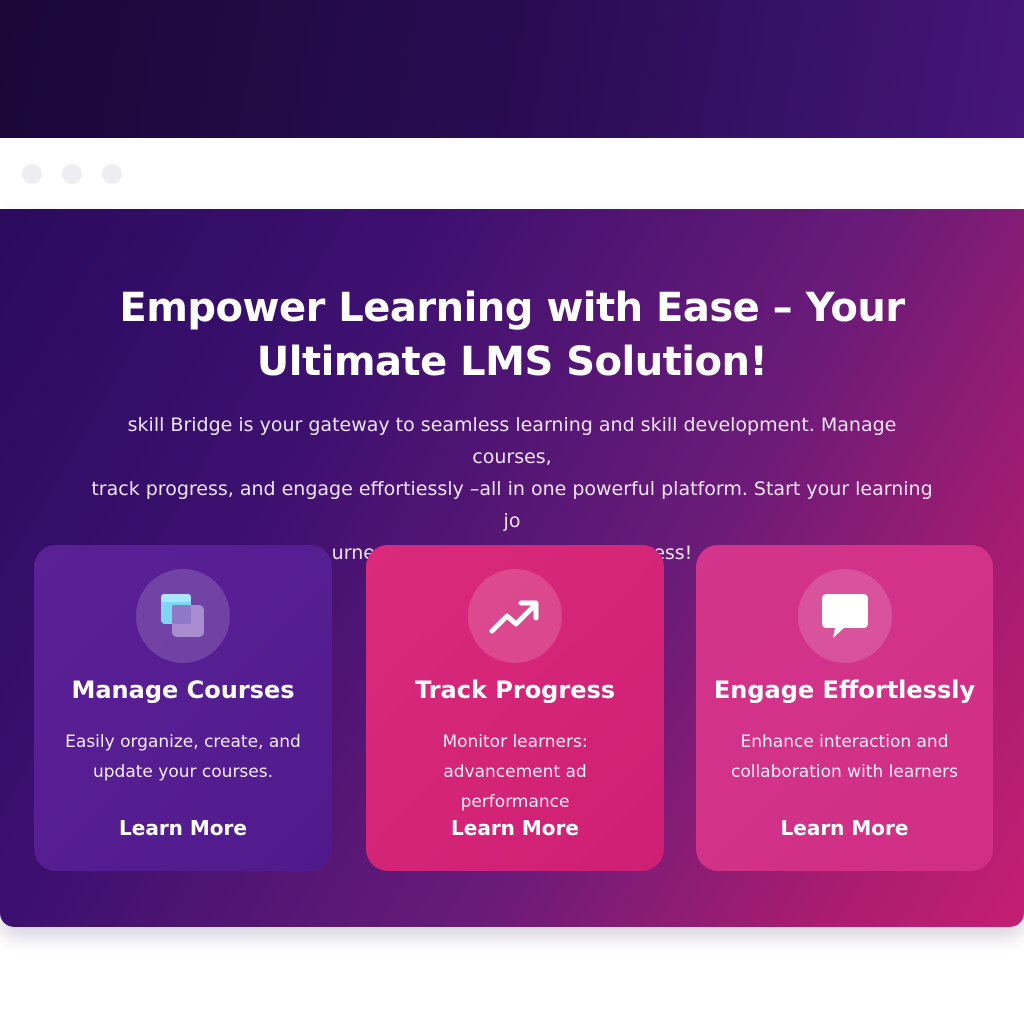 This screenshot has width=1024, height=1024. What do you see at coordinates (512, 174) in the screenshot?
I see `browser-window-bar` at bounding box center [512, 174].